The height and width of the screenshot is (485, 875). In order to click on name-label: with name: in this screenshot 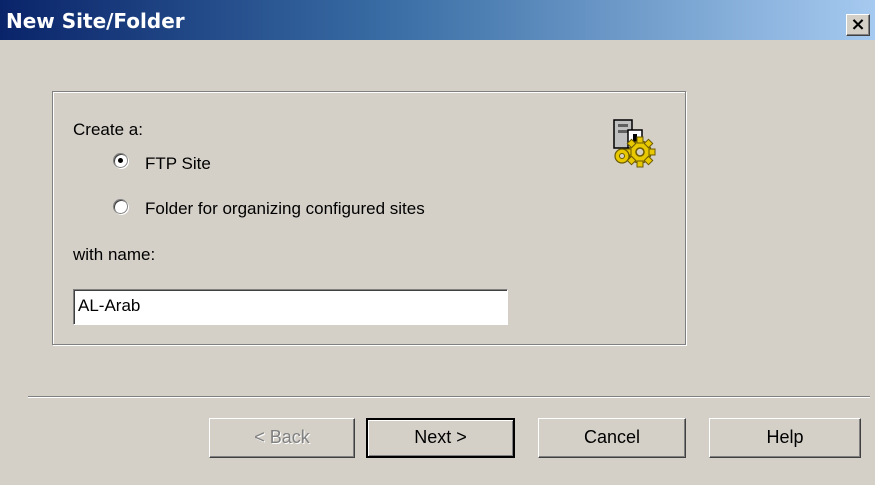, I will do `click(114, 254)`.